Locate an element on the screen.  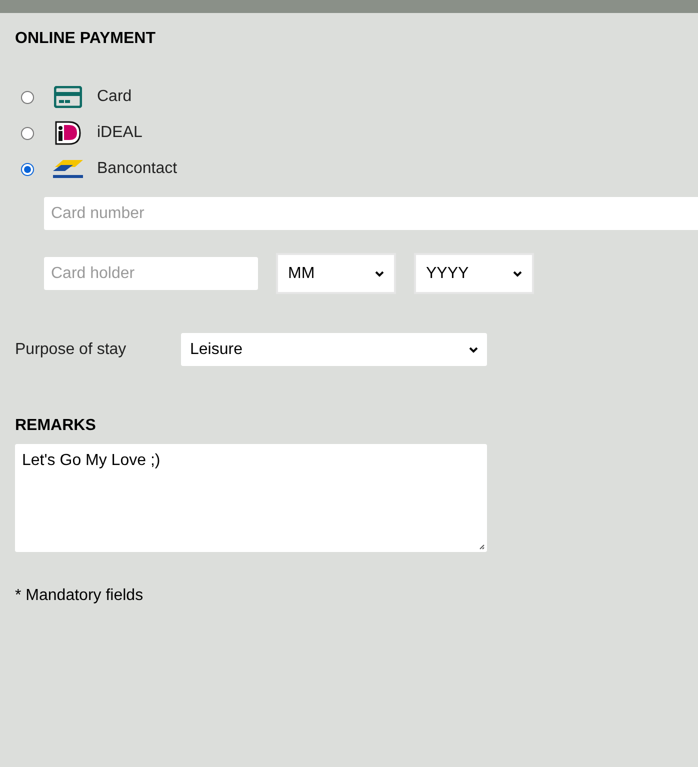
card-number-field: Card number is located at coordinates (371, 213).